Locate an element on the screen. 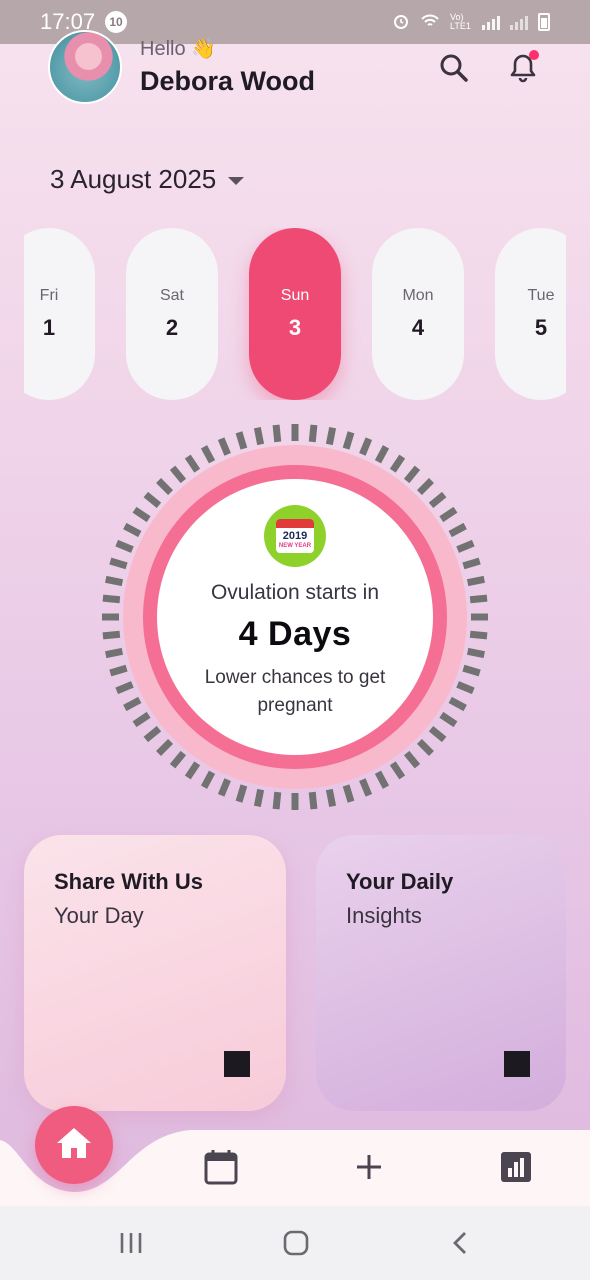 This screenshot has width=590, height=1280. card-subtitle: Insights is located at coordinates (384, 915).